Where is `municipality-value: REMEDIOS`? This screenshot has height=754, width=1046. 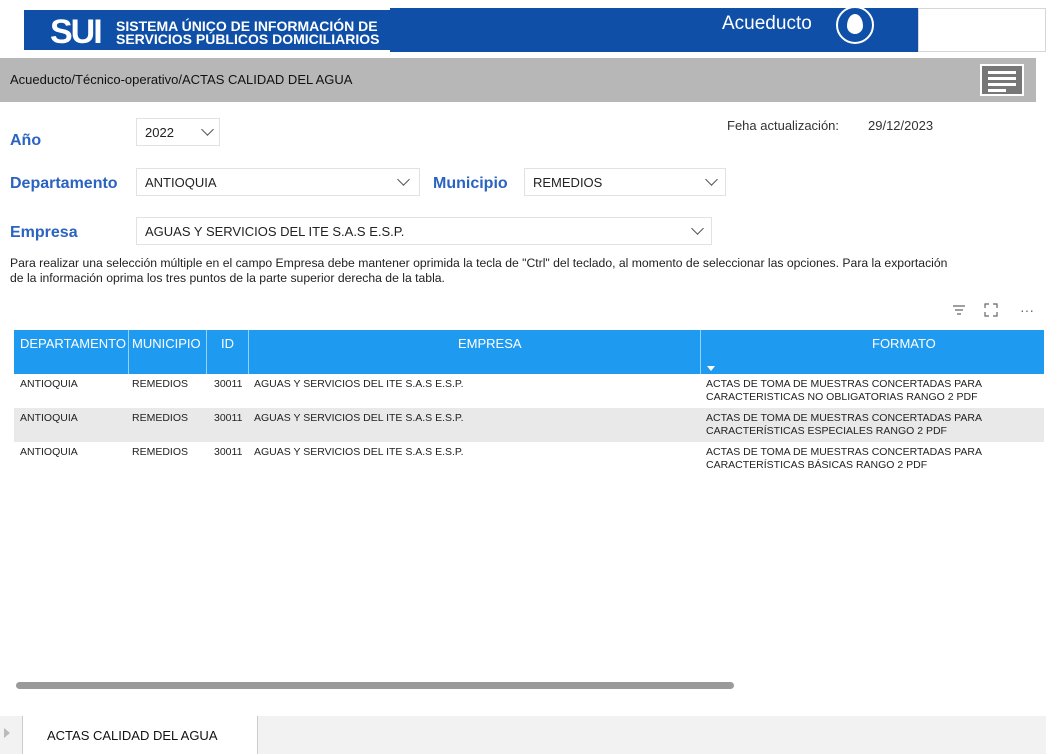
municipality-value: REMEDIOS is located at coordinates (568, 182).